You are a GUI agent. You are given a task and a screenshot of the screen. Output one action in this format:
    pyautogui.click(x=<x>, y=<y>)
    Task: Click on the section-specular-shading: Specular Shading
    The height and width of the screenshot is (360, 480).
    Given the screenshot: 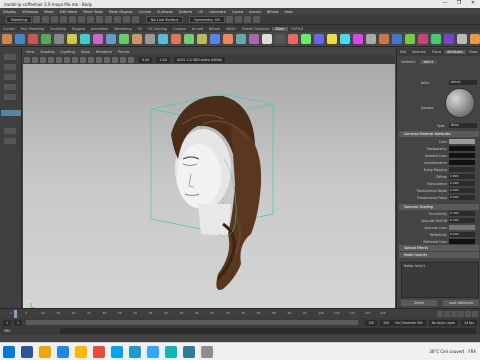 What is the action you would take?
    pyautogui.click(x=439, y=207)
    